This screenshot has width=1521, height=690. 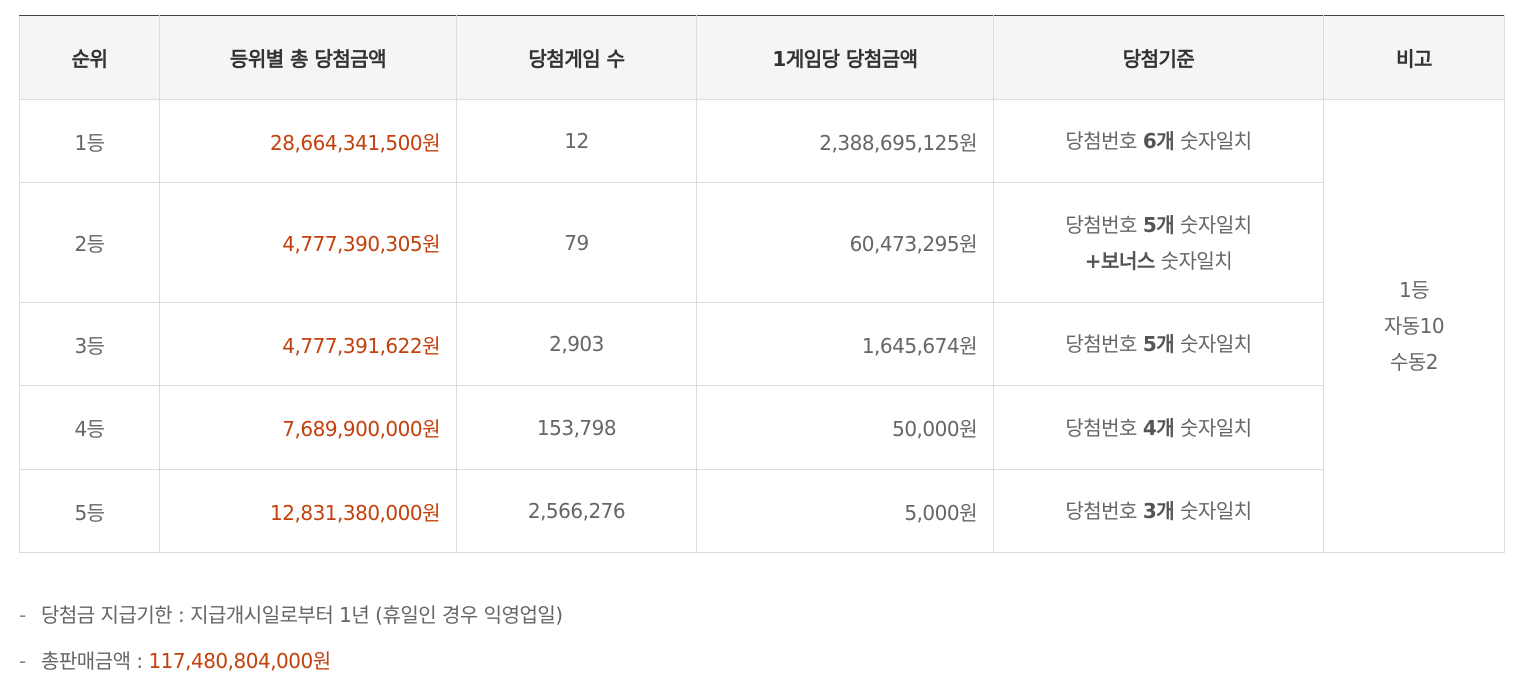 What do you see at coordinates (308, 344) in the screenshot?
I see `total-amount-cell: 4,777,391,622원` at bounding box center [308, 344].